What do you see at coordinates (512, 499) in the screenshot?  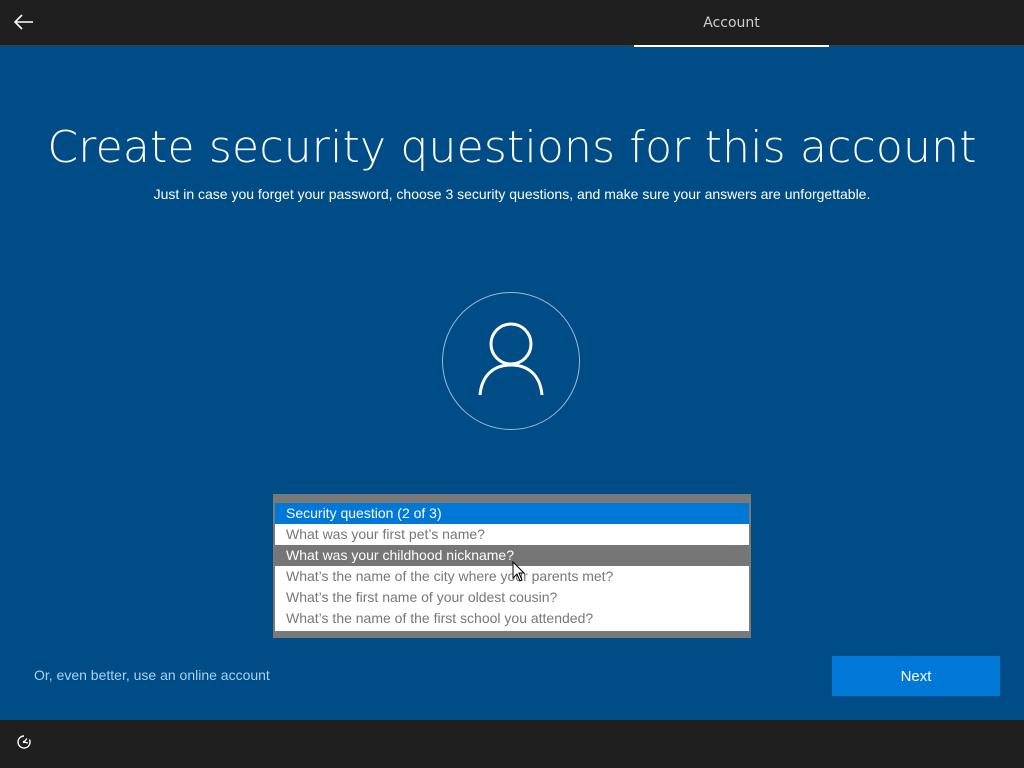 I see `dropdown-top-border` at bounding box center [512, 499].